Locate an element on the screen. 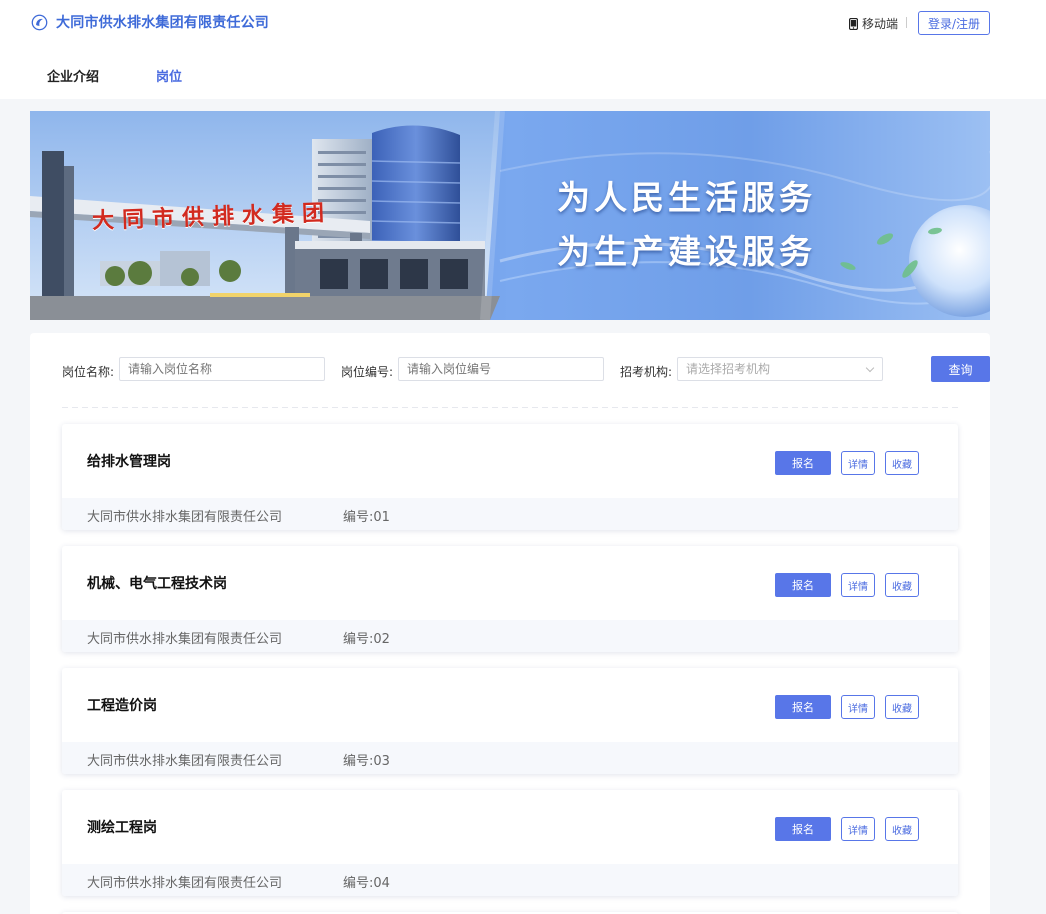  job-code: 编号:02 is located at coordinates (366, 639).